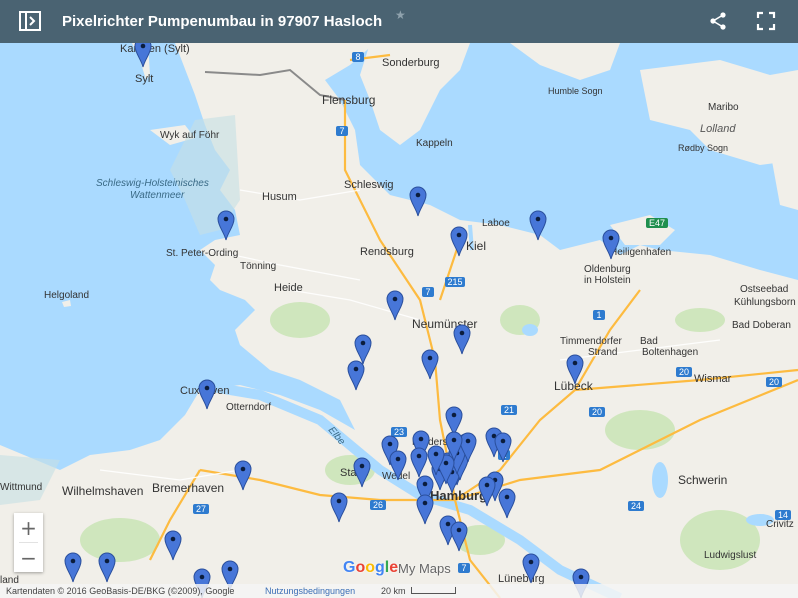 The width and height of the screenshot is (798, 598). What do you see at coordinates (400, 15) in the screenshot?
I see `star-icon: ★` at bounding box center [400, 15].